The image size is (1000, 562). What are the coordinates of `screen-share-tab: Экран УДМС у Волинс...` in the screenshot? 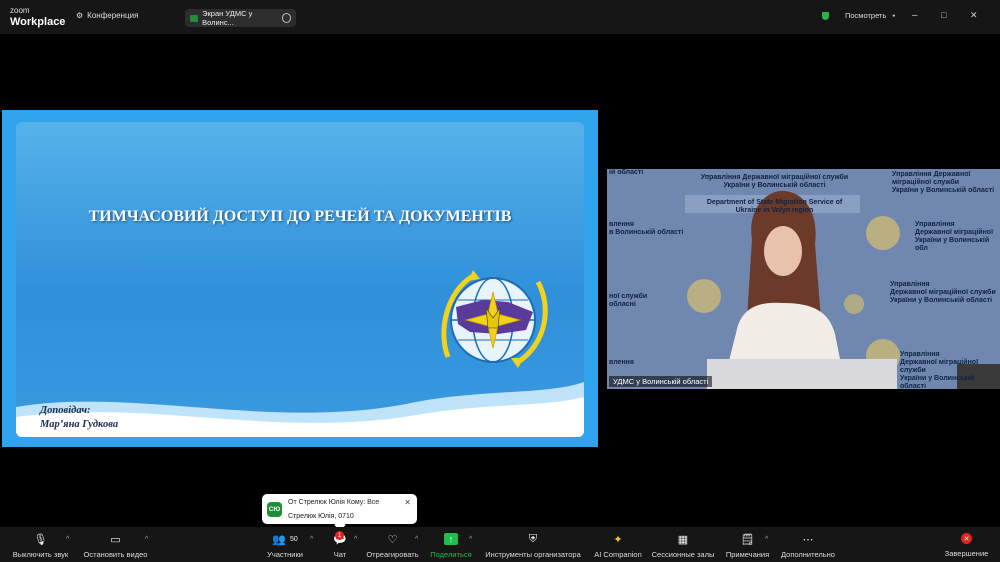 It's located at (240, 18).